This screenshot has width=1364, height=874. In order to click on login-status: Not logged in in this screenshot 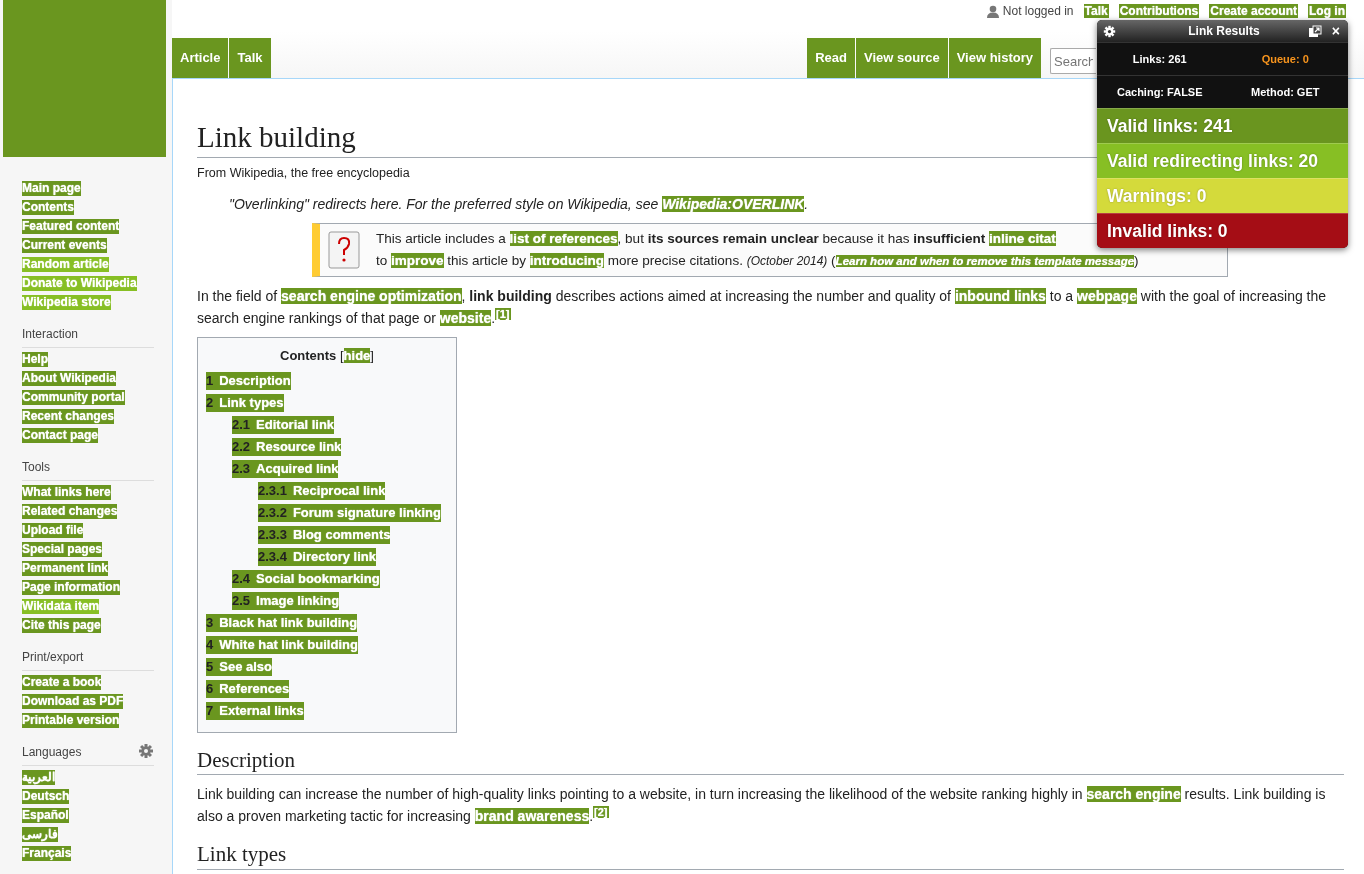, I will do `click(1038, 11)`.